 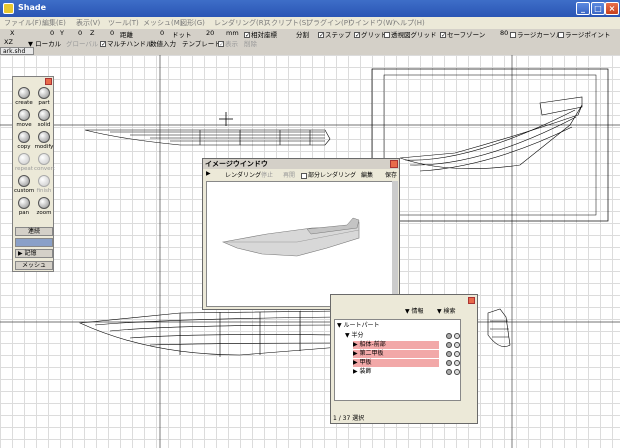 I want to click on camera-frame, so click(x=490, y=145).